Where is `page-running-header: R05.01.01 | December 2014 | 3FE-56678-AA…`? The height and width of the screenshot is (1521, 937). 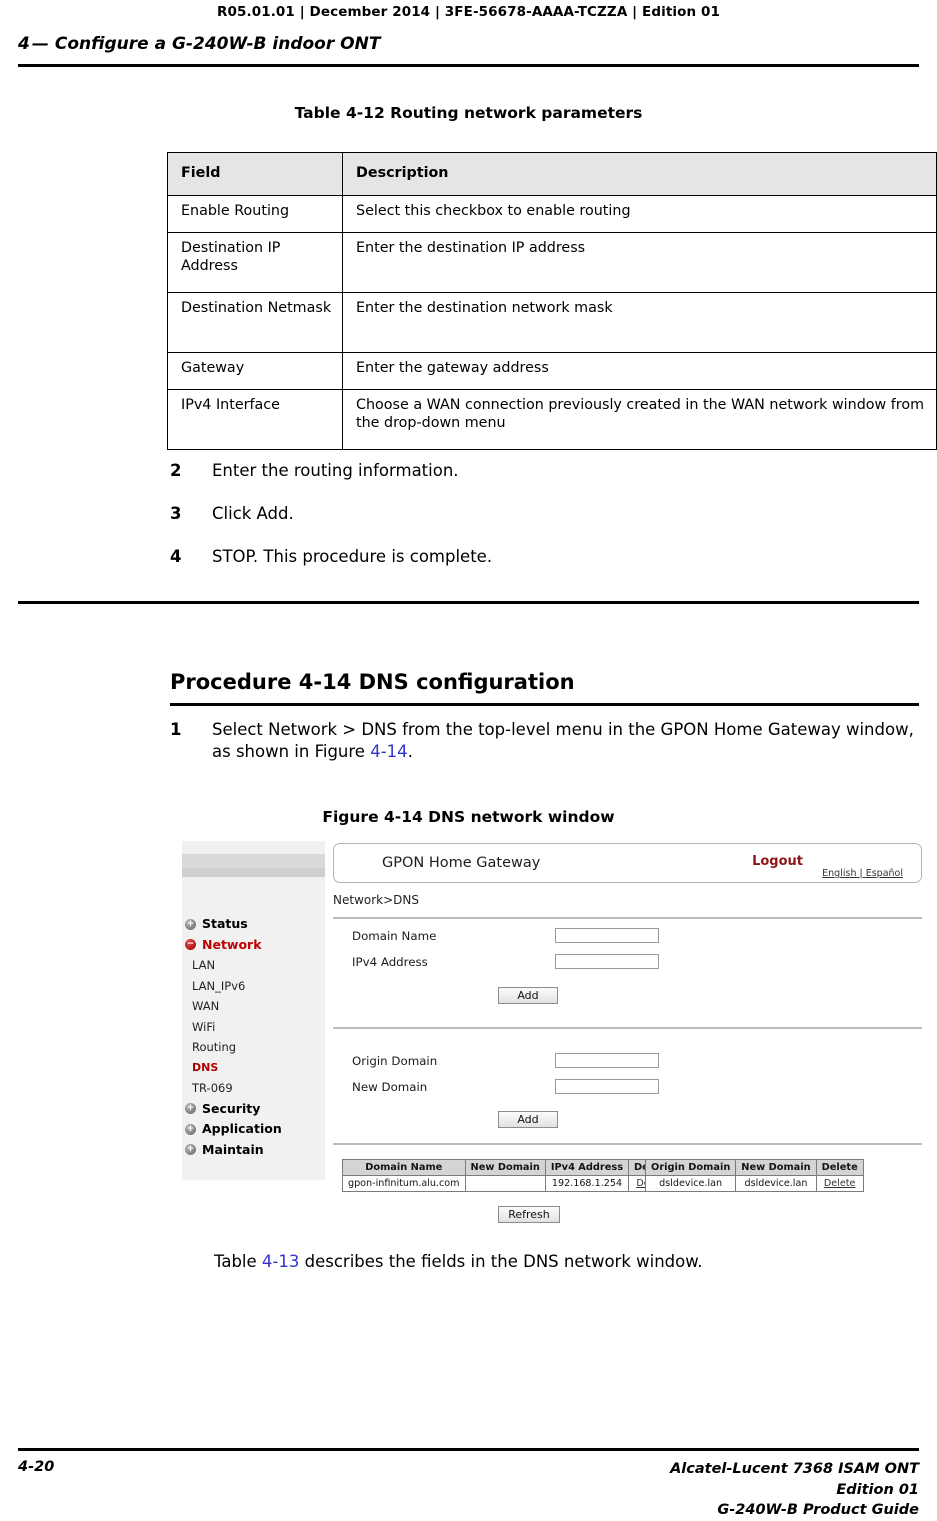 page-running-header: R05.01.01 | December 2014 | 3FE-56678-AA… is located at coordinates (468, 12).